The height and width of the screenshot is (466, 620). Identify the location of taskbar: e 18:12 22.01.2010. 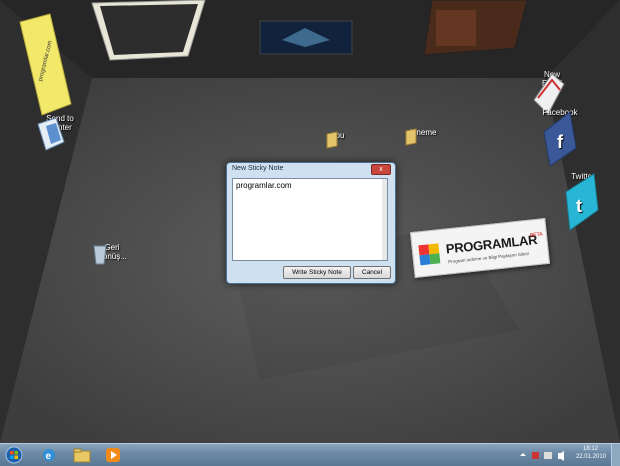
(310, 454).